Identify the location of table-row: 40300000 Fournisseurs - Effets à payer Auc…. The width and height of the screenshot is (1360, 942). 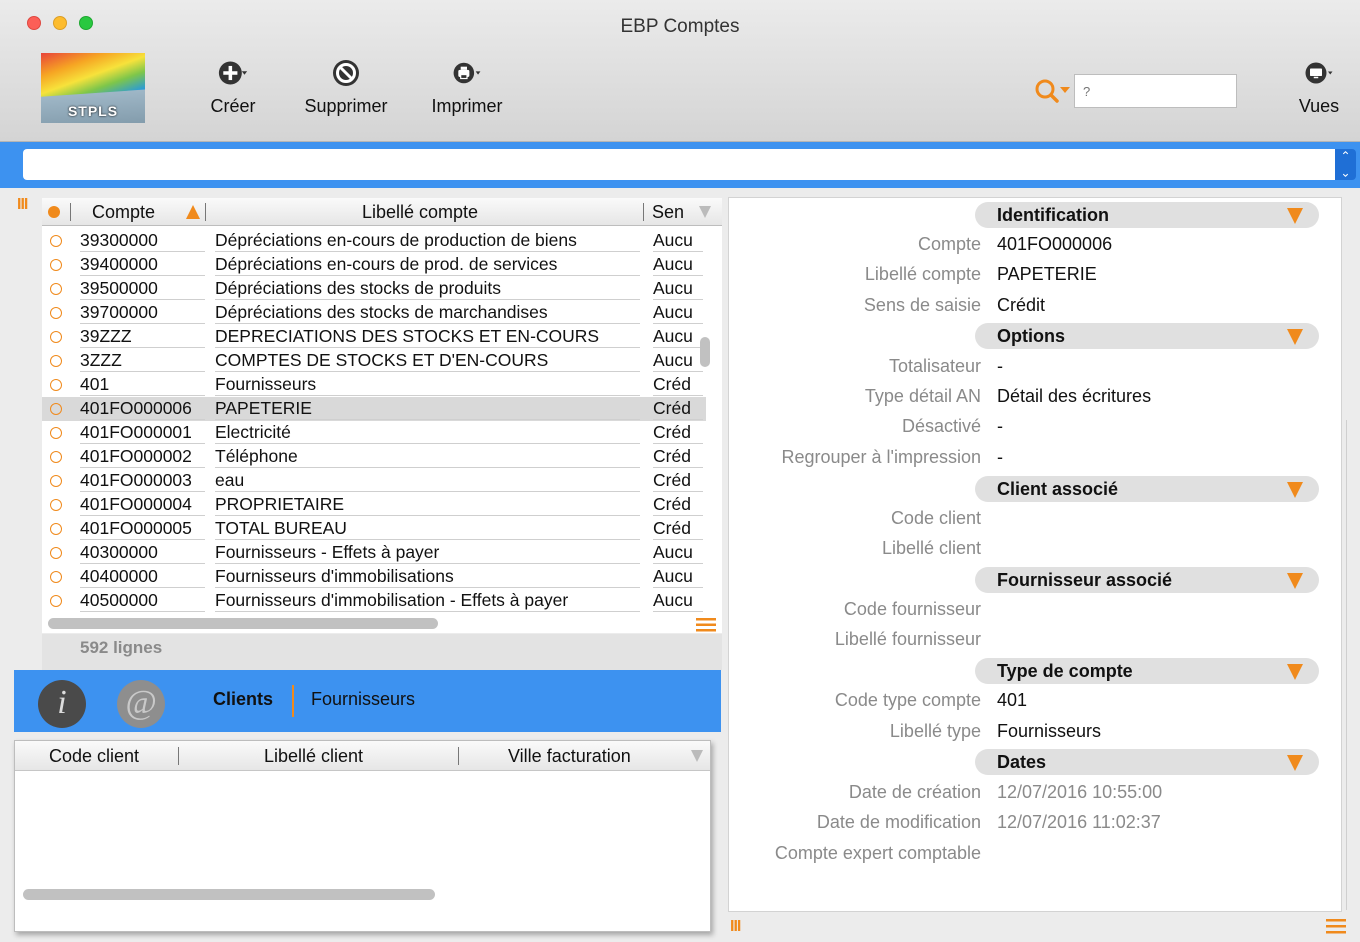
(374, 553).